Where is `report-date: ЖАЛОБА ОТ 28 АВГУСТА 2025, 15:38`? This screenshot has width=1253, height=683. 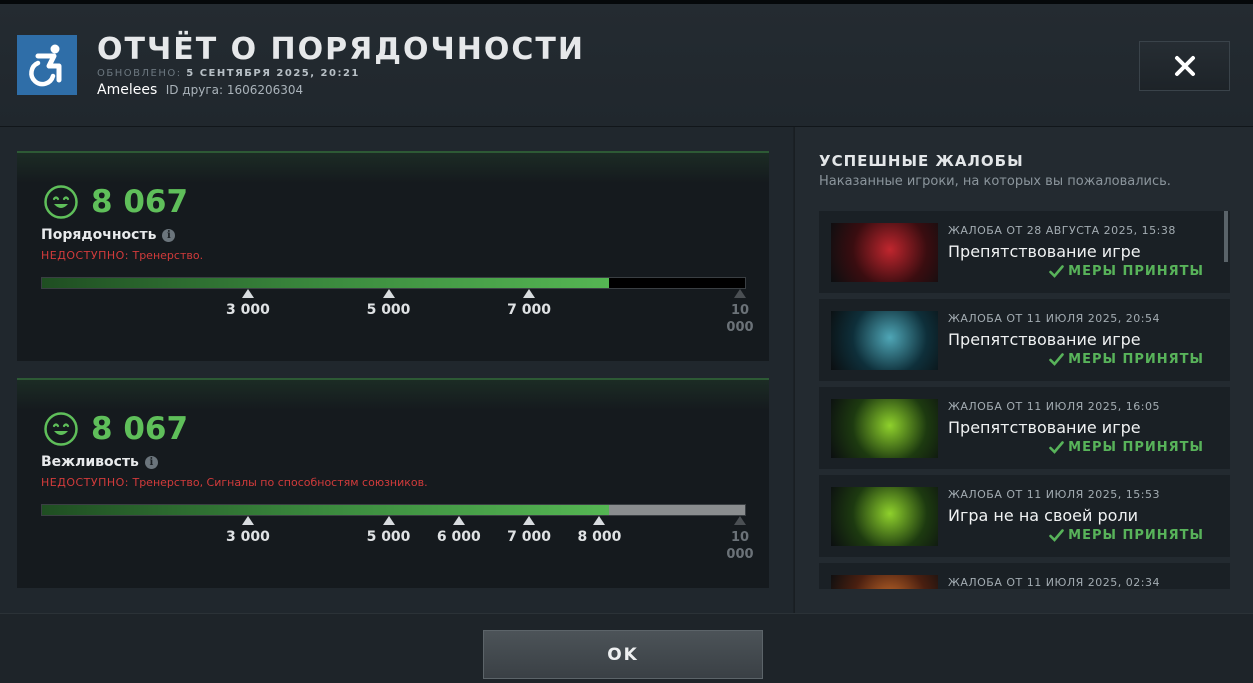
report-date: ЖАЛОБА ОТ 28 АВГУСТА 2025, 15:38 is located at coordinates (1062, 230).